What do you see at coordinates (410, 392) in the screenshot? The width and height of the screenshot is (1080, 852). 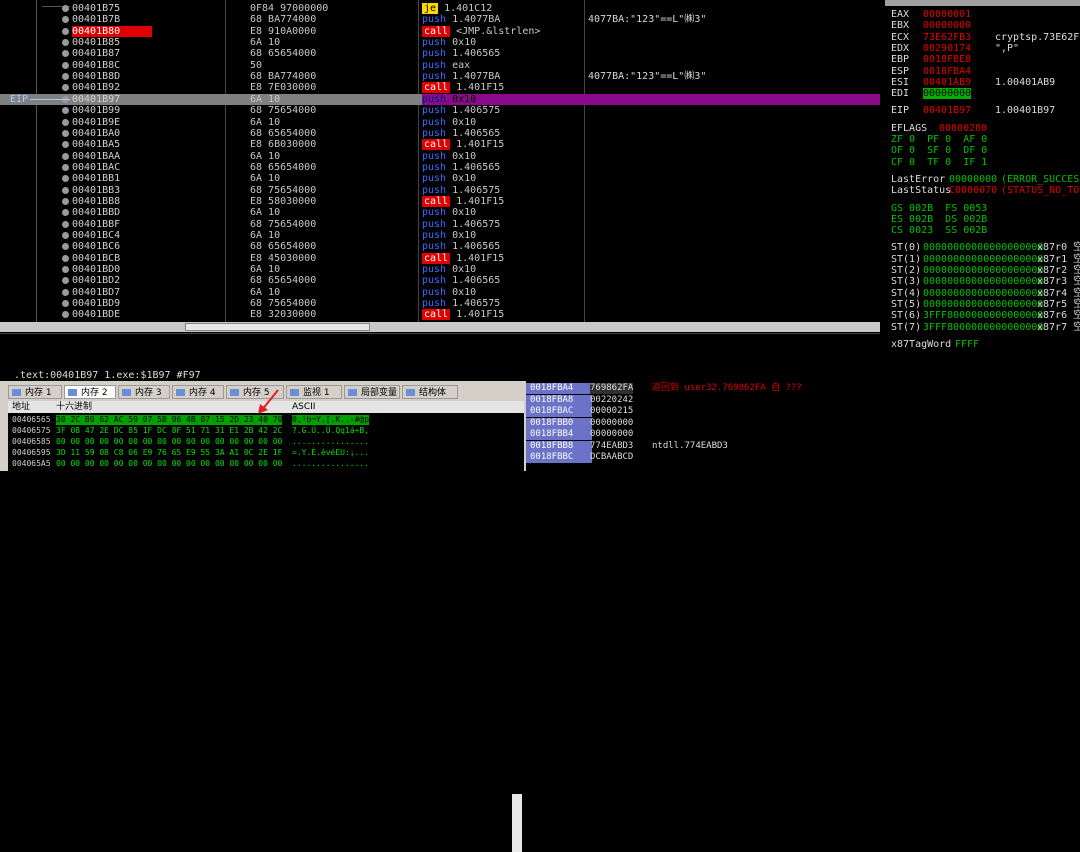 I see `tab-icon` at bounding box center [410, 392].